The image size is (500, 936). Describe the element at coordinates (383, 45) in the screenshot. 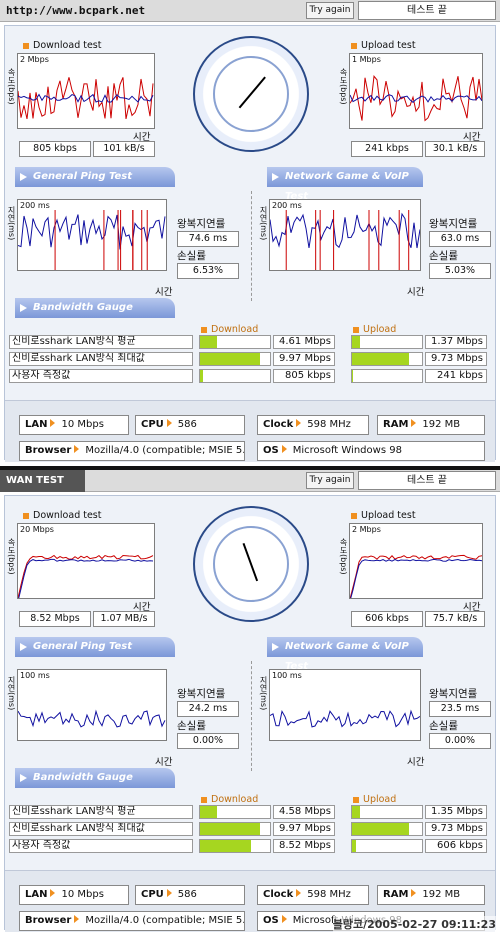

I see `upload-test-title: Upload test` at that location.